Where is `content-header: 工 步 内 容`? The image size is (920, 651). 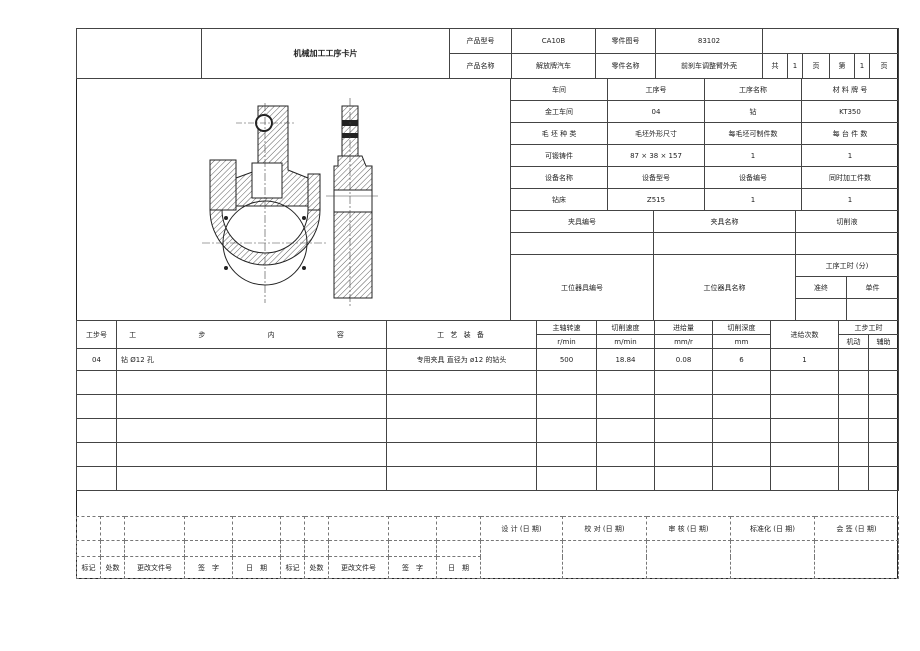
content-header: 工 步 内 容 is located at coordinates (251, 334).